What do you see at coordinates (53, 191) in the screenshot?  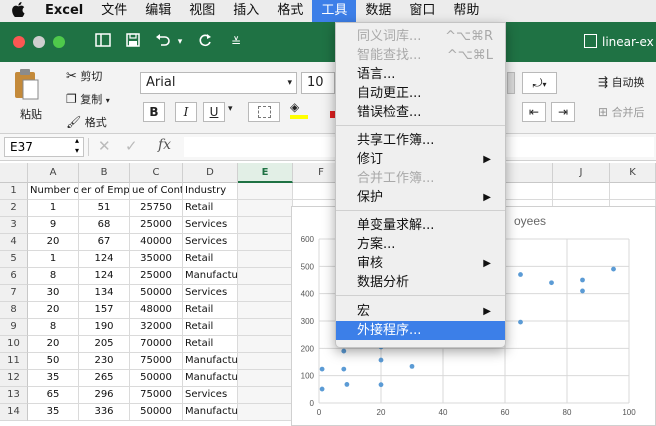 I see `cell-a1: Number of` at bounding box center [53, 191].